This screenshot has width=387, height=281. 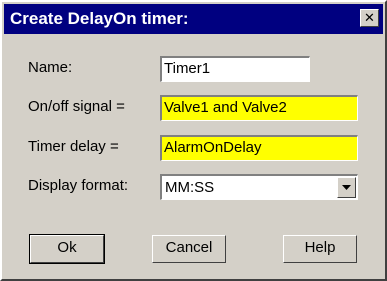 I want to click on chevron-down-icon, so click(x=346, y=187).